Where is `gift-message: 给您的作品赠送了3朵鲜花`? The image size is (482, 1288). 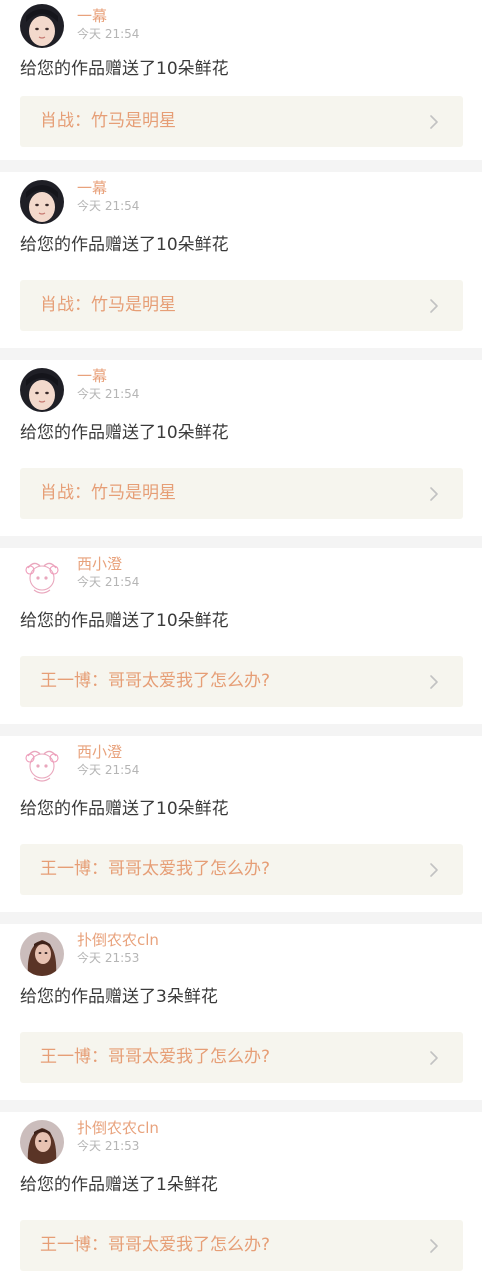 gift-message: 给您的作品赠送了3朵鲜花 is located at coordinates (119, 997).